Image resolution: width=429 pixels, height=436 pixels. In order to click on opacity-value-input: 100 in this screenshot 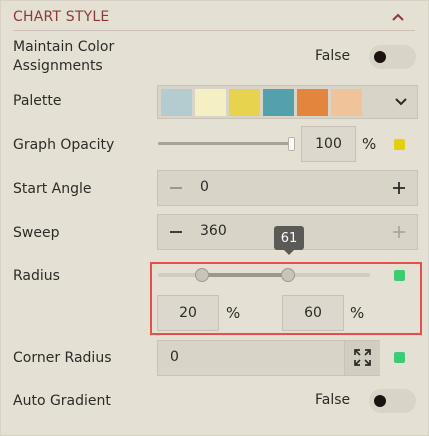, I will do `click(328, 144)`.